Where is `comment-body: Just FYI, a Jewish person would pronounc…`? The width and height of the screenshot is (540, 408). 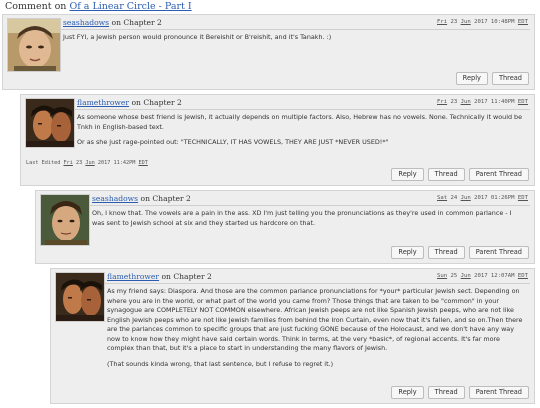
comment-body: Just FYI, a Jewish person would pronounc… is located at coordinates (294, 41).